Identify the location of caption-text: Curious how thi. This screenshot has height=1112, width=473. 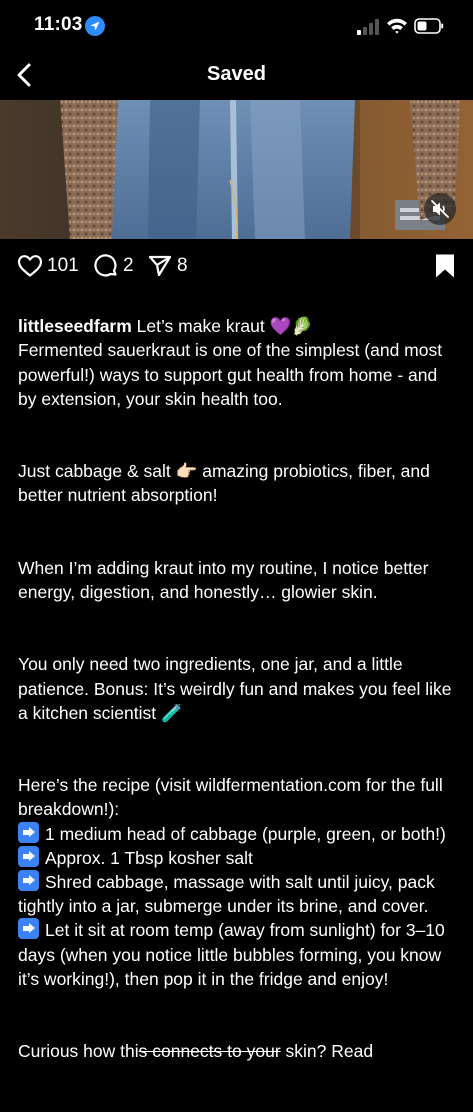
(78, 1051).